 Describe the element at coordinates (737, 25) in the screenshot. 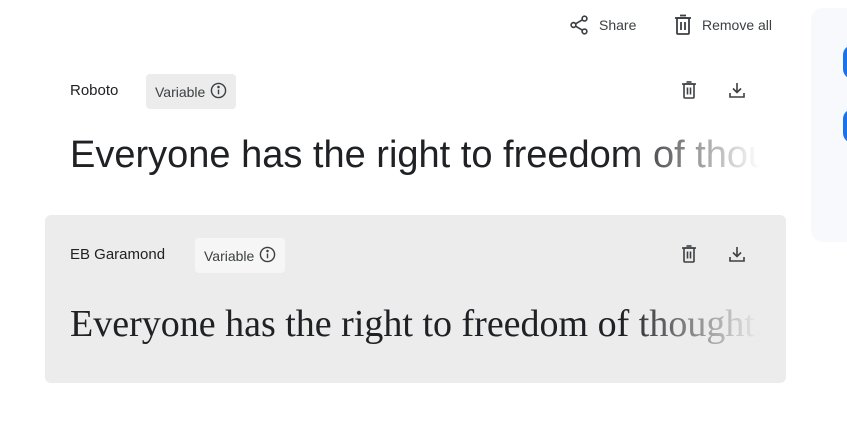

I see `remove-all-label: Remove all` at that location.